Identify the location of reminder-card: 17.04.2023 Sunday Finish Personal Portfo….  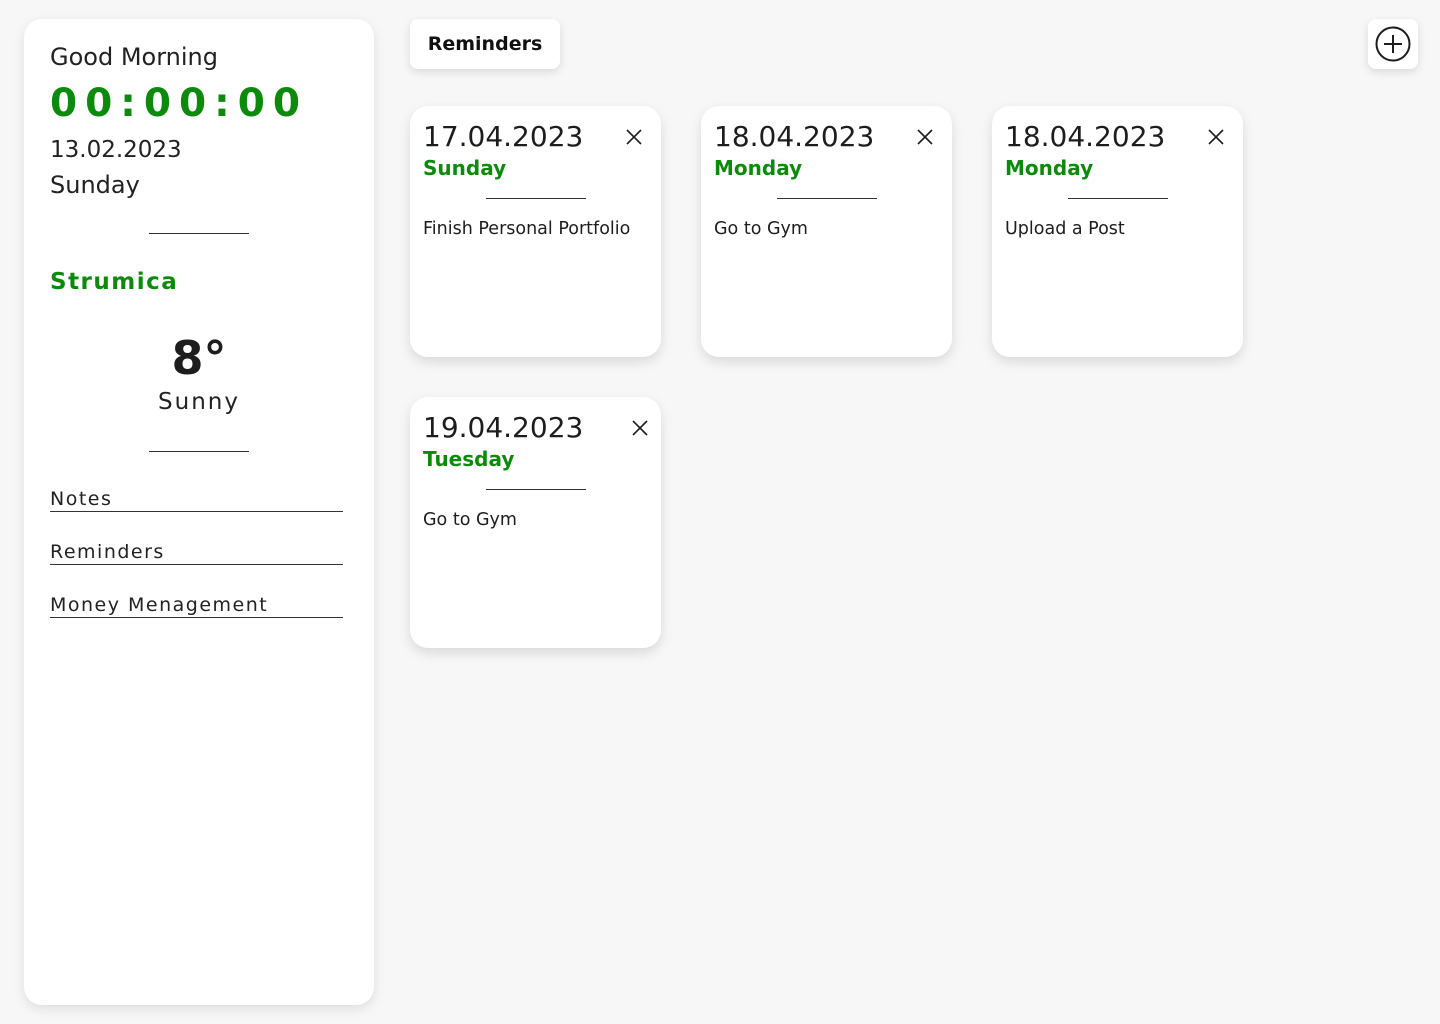
(535, 231).